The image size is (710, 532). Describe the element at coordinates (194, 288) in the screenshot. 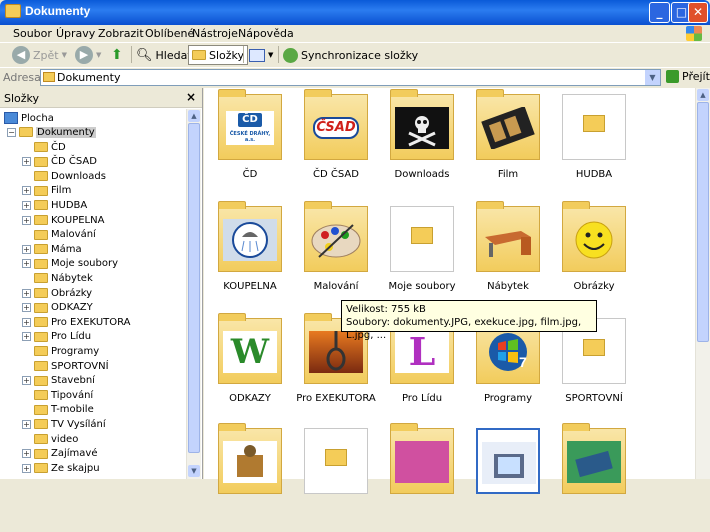

I see `tree-scroll-thumb` at that location.